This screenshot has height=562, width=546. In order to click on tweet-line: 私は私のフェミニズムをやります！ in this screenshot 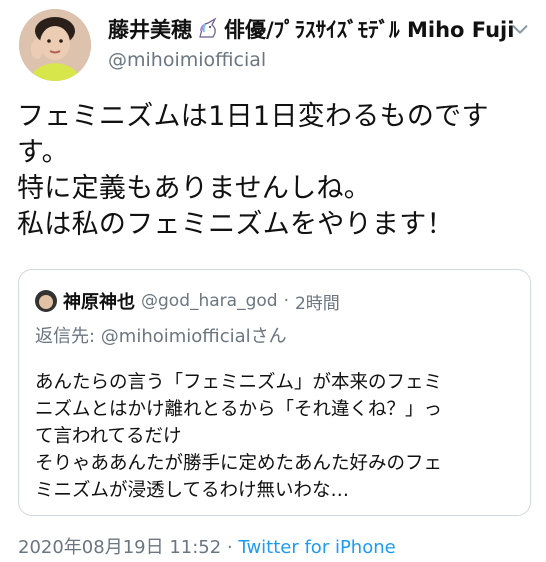, I will do `click(235, 224)`.